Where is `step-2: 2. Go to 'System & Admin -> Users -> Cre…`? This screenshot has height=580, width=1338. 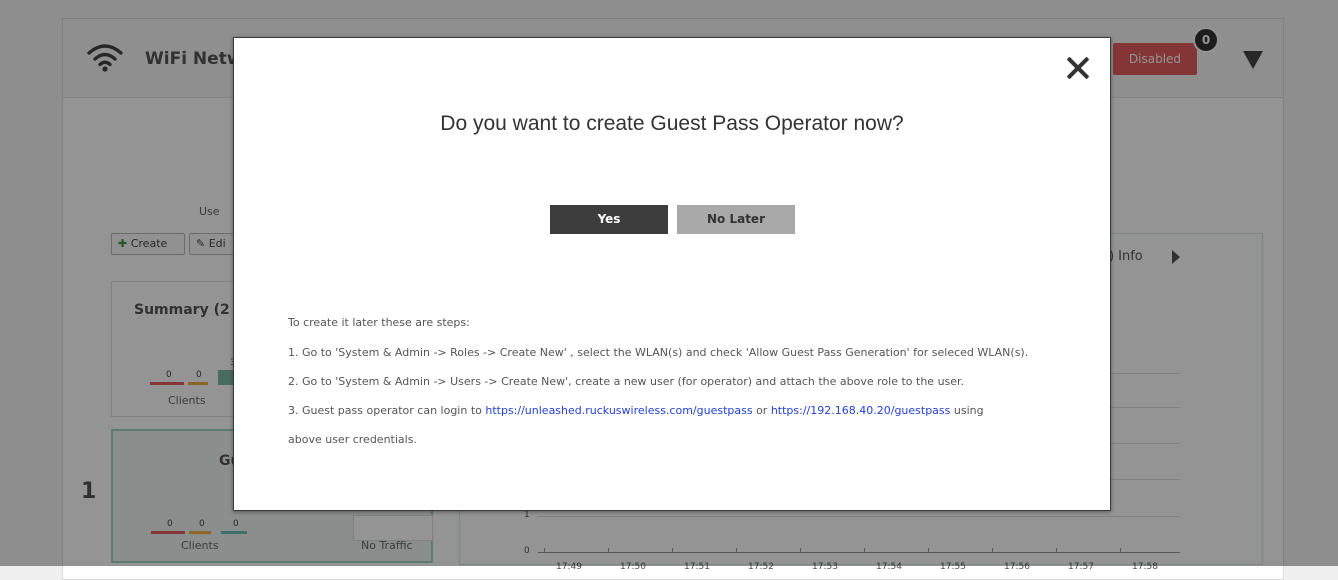 step-2: 2. Go to 'System & Admin -> Users -> Cre… is located at coordinates (626, 381).